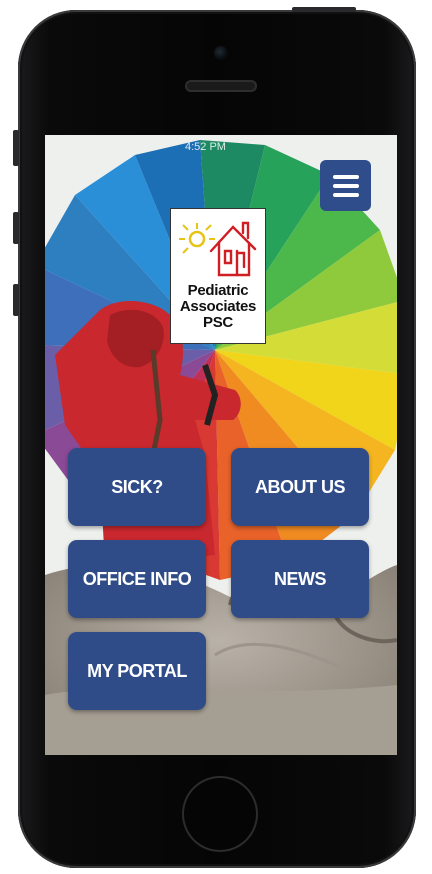 The width and height of the screenshot is (432, 874). What do you see at coordinates (345, 176) in the screenshot?
I see `hamburger-menu-icon` at bounding box center [345, 176].